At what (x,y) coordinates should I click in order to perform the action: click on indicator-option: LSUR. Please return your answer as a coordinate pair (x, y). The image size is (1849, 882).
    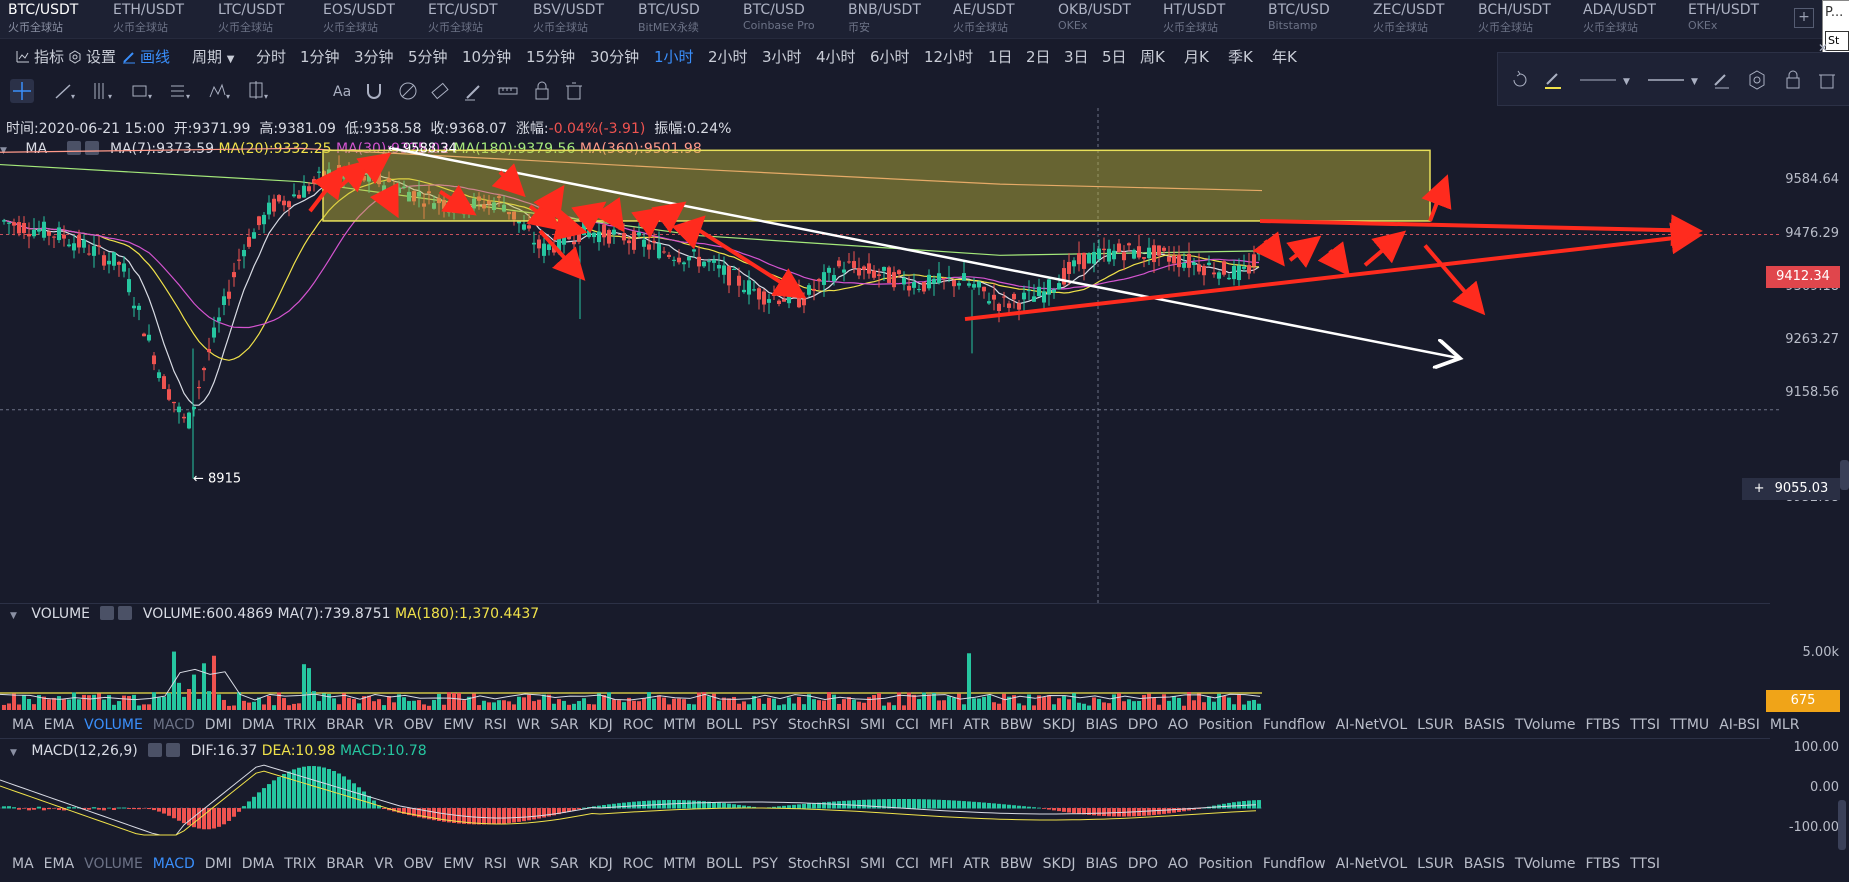
    Looking at the image, I should click on (1435, 725).